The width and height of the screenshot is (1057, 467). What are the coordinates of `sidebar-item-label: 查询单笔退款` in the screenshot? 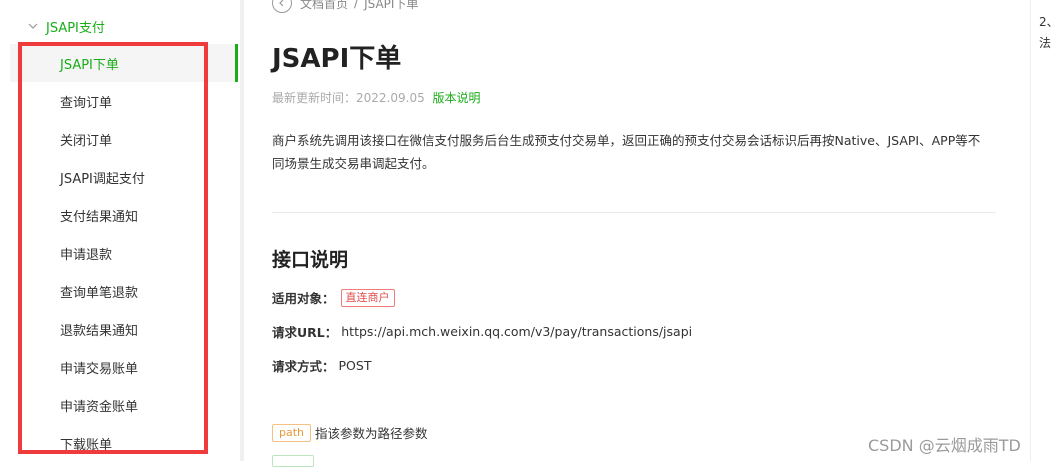 It's located at (99, 293).